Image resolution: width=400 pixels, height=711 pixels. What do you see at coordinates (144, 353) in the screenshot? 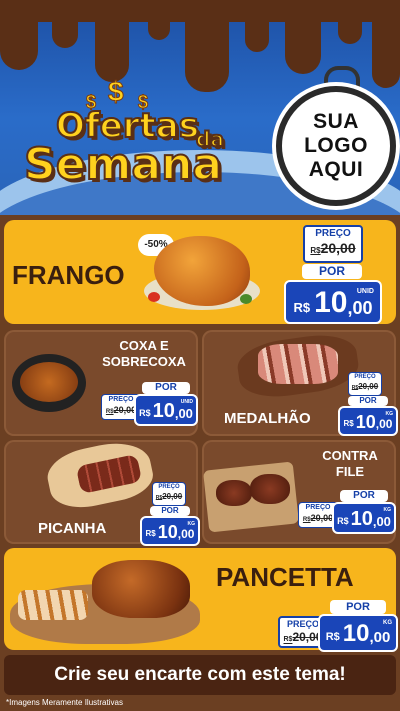
I see `product-name: COXA E SOBRECOXA` at bounding box center [144, 353].